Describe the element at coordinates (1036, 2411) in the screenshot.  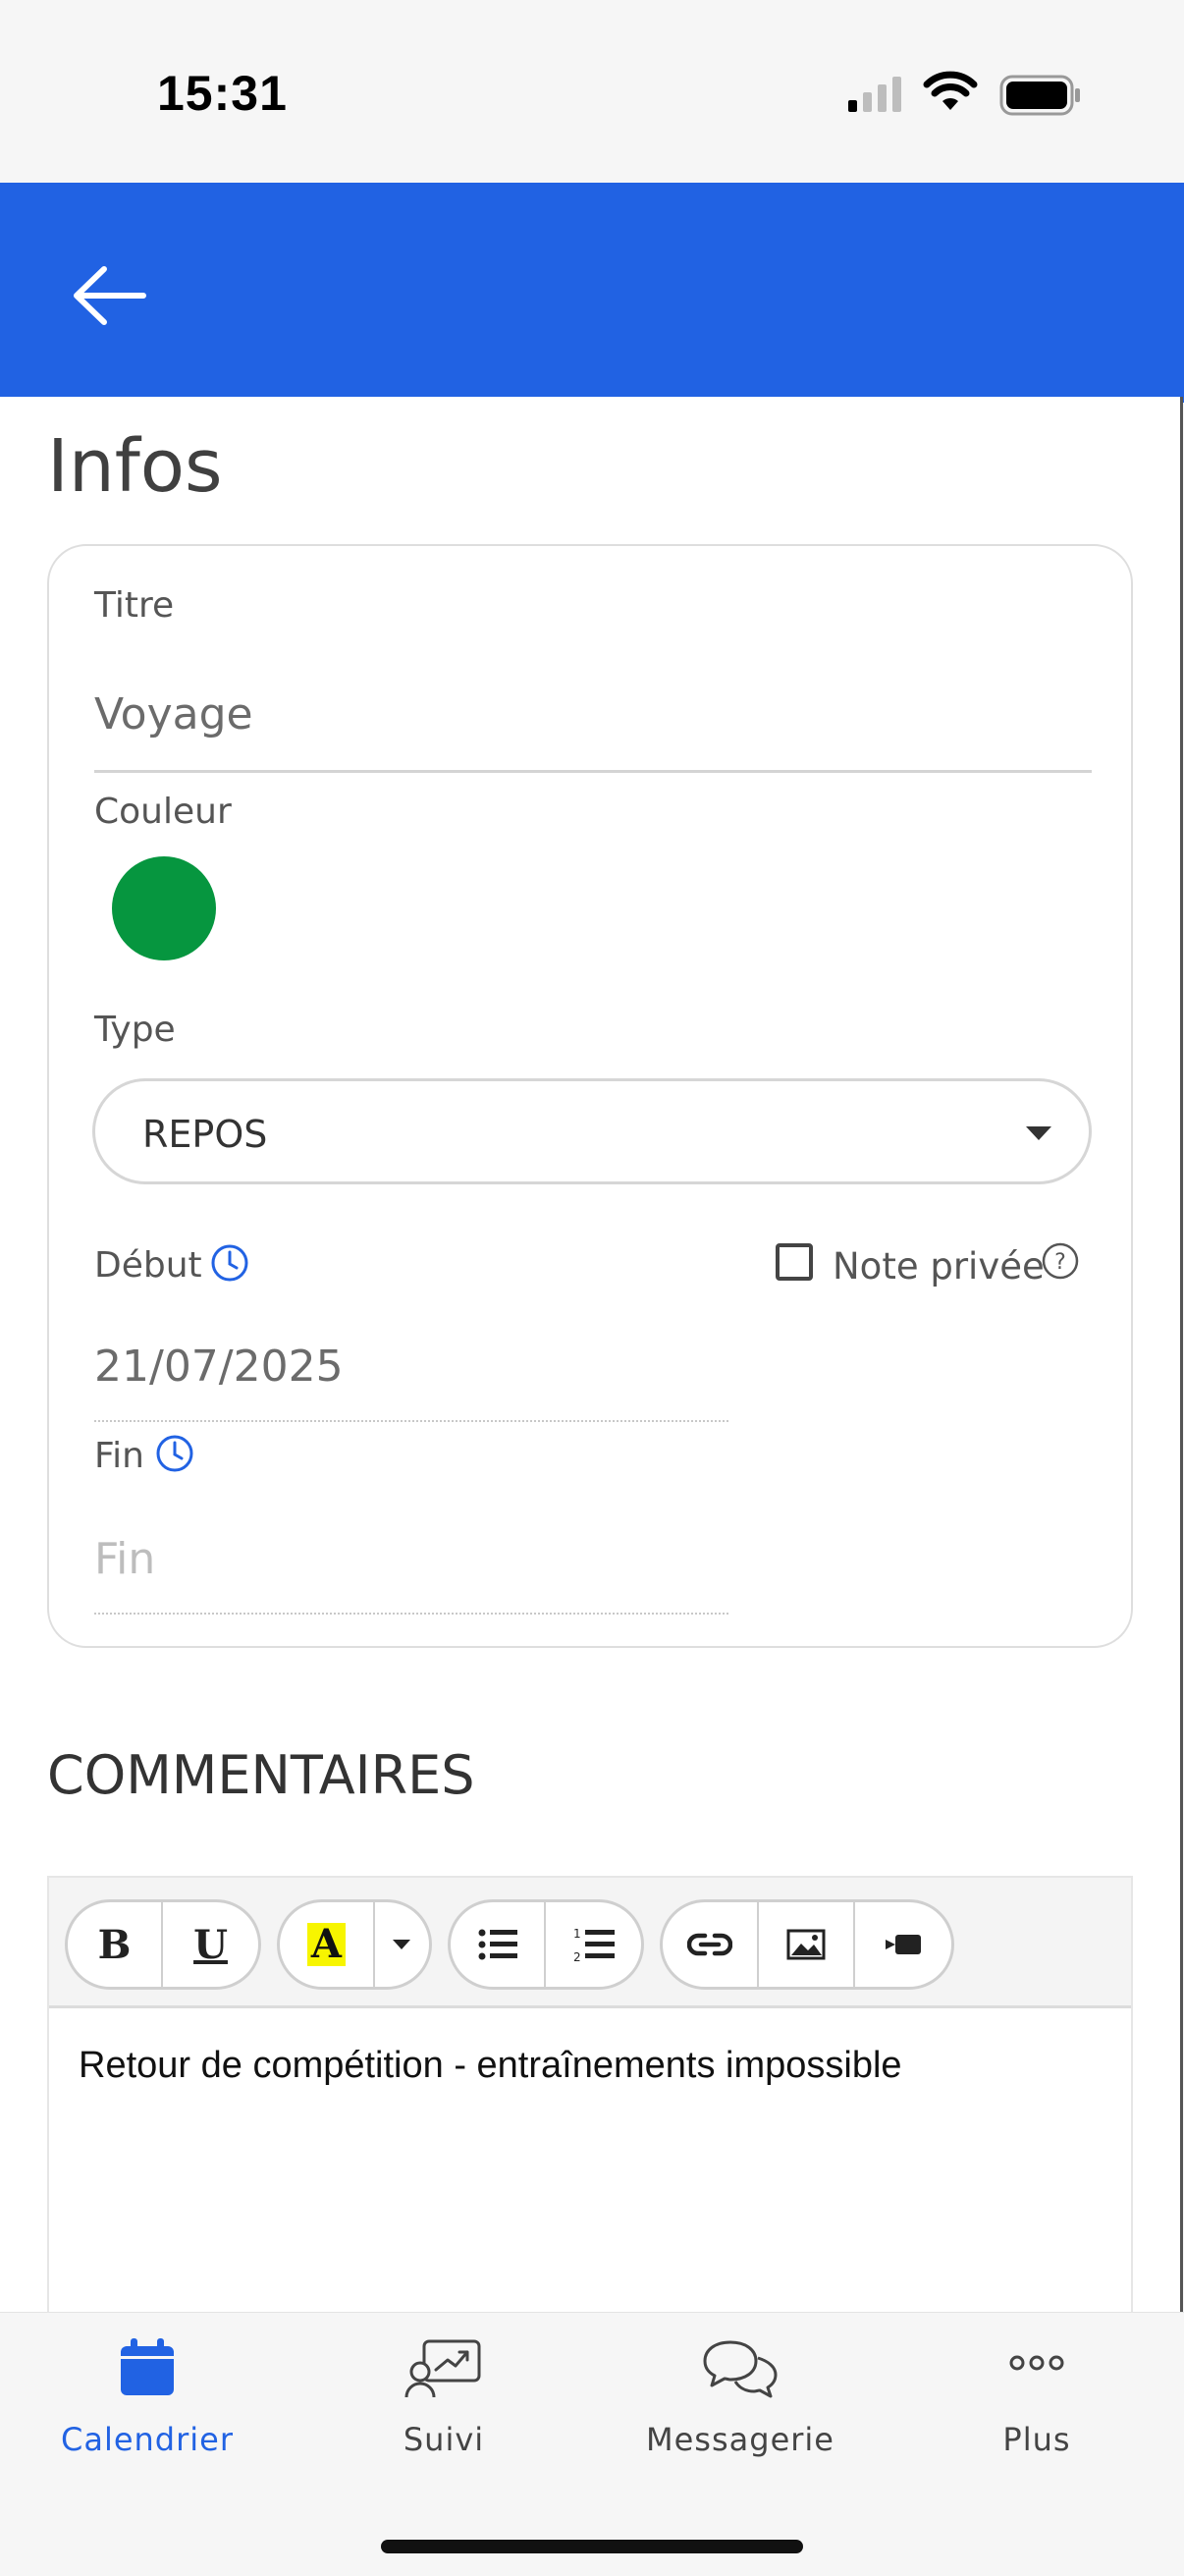
I see `nav-item-plus: Plus` at that location.